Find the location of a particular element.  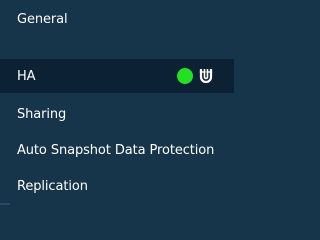

menu-item-label: General is located at coordinates (42, 19).